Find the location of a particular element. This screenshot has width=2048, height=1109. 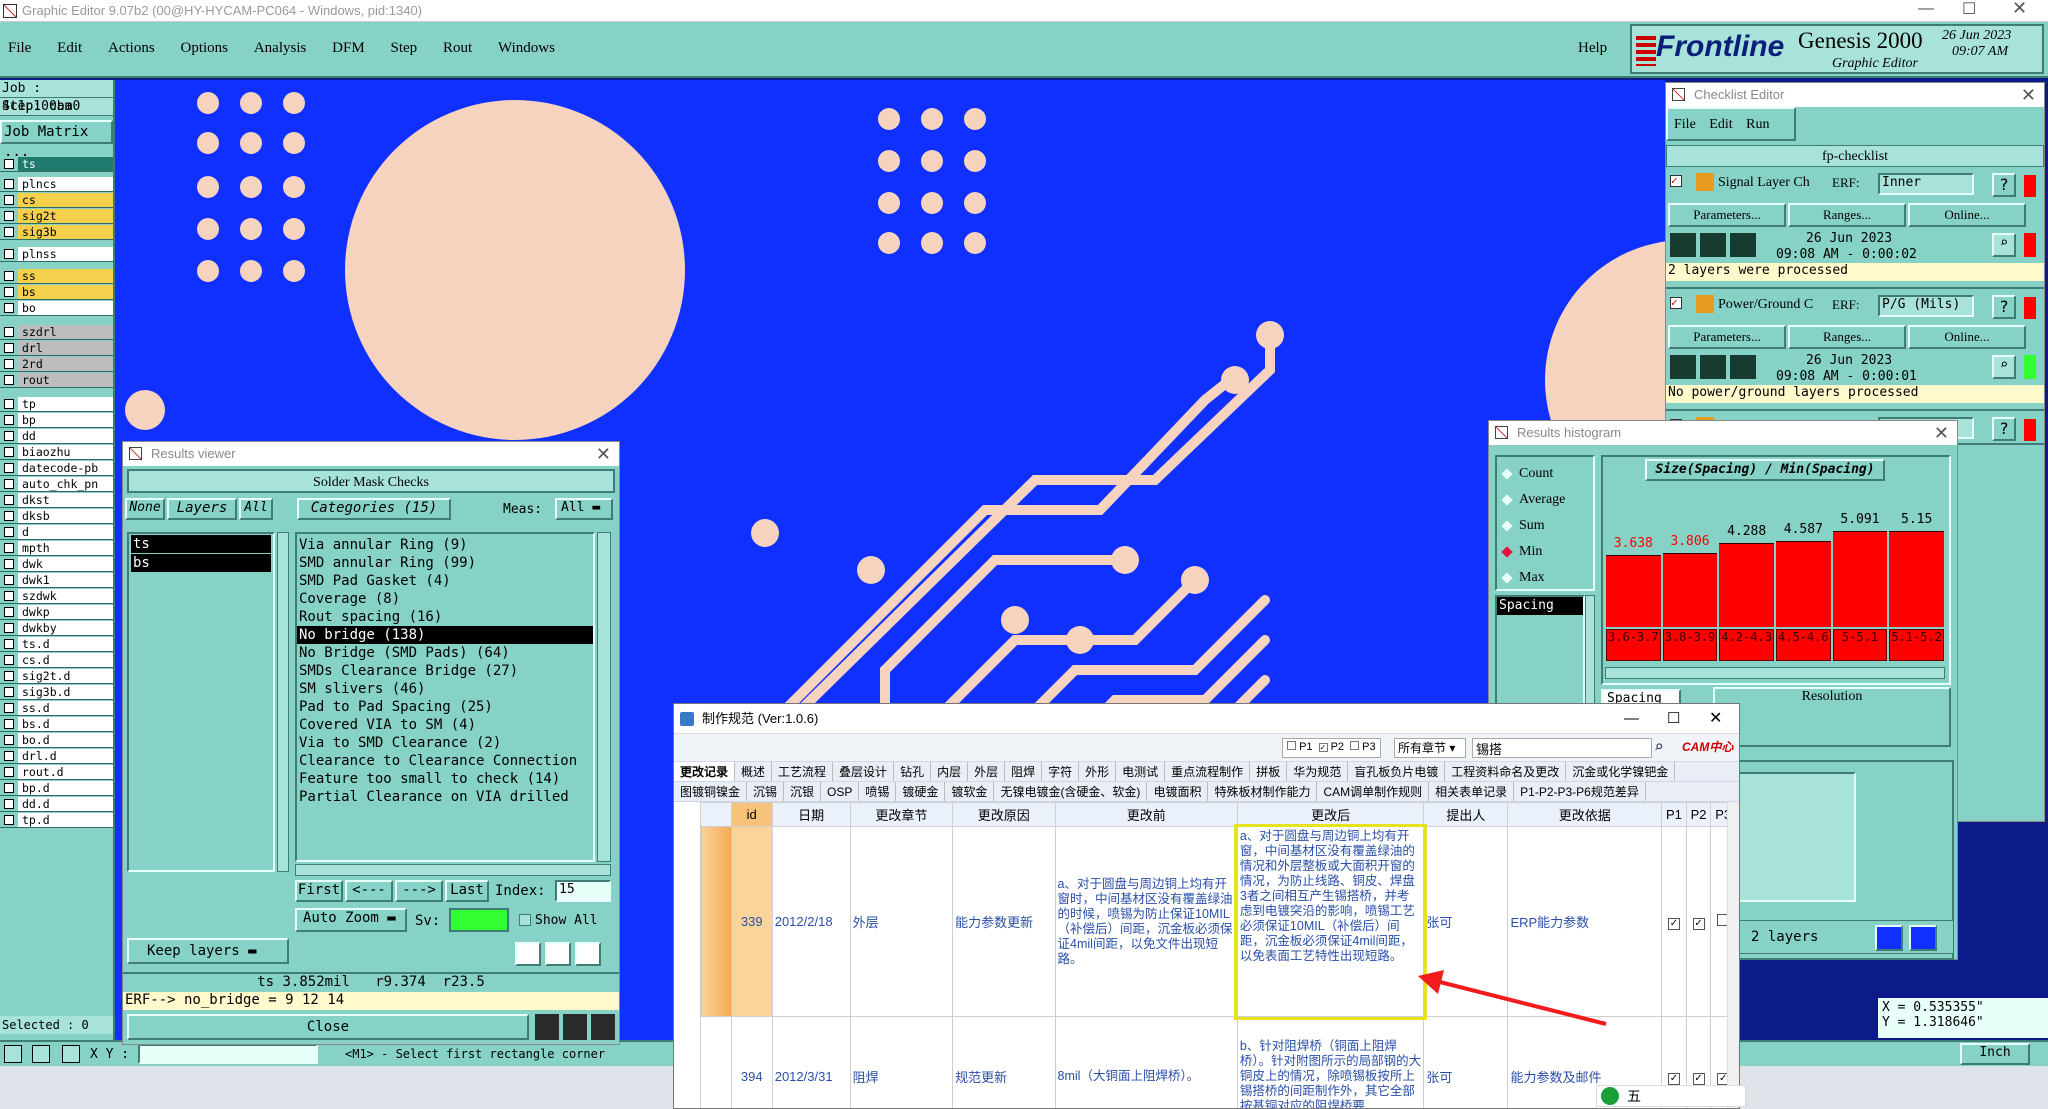

hist-bar: 3.638 is located at coordinates (1633, 581).